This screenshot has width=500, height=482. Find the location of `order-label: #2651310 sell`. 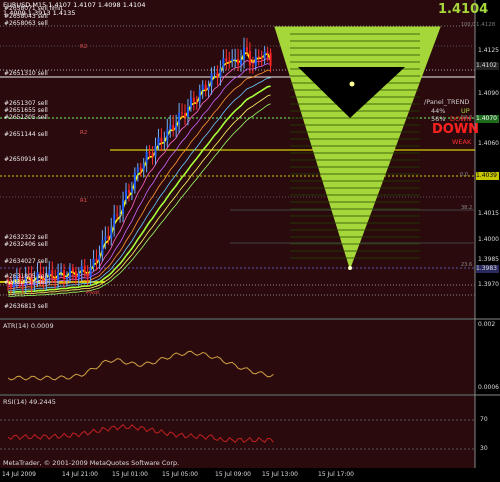

order-label: #2651310 sell is located at coordinates (26, 73).